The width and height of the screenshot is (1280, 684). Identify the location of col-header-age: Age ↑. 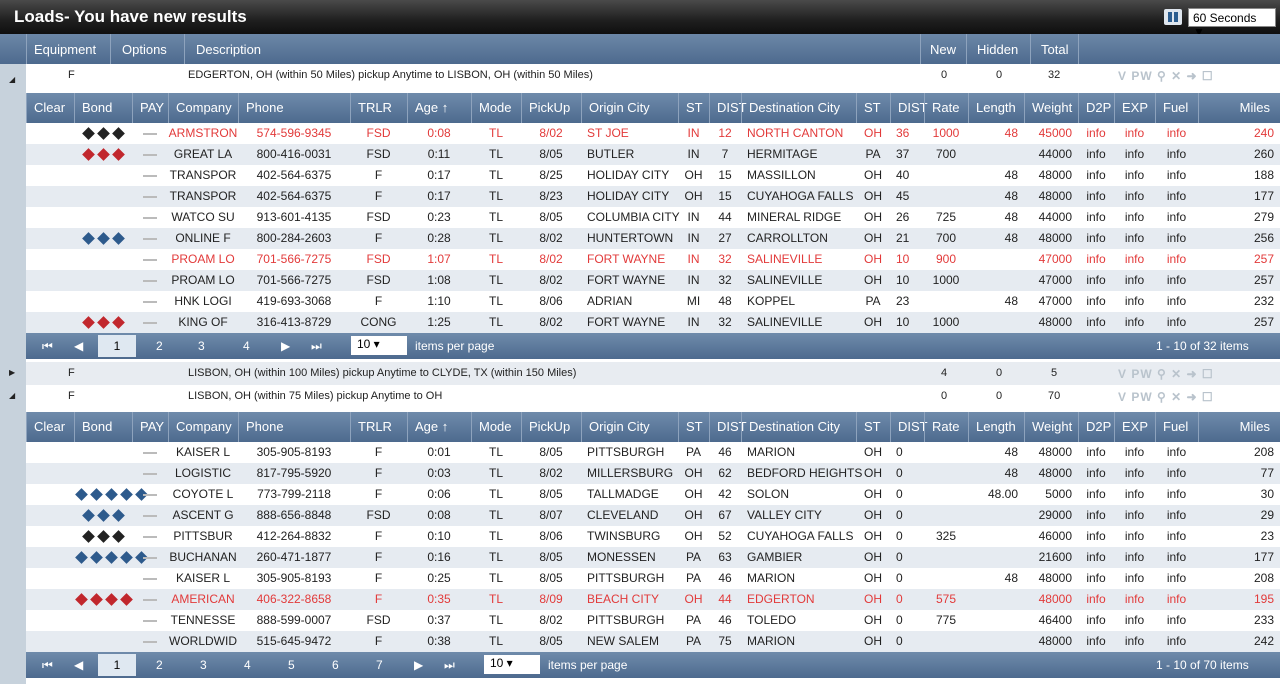
(439, 427).